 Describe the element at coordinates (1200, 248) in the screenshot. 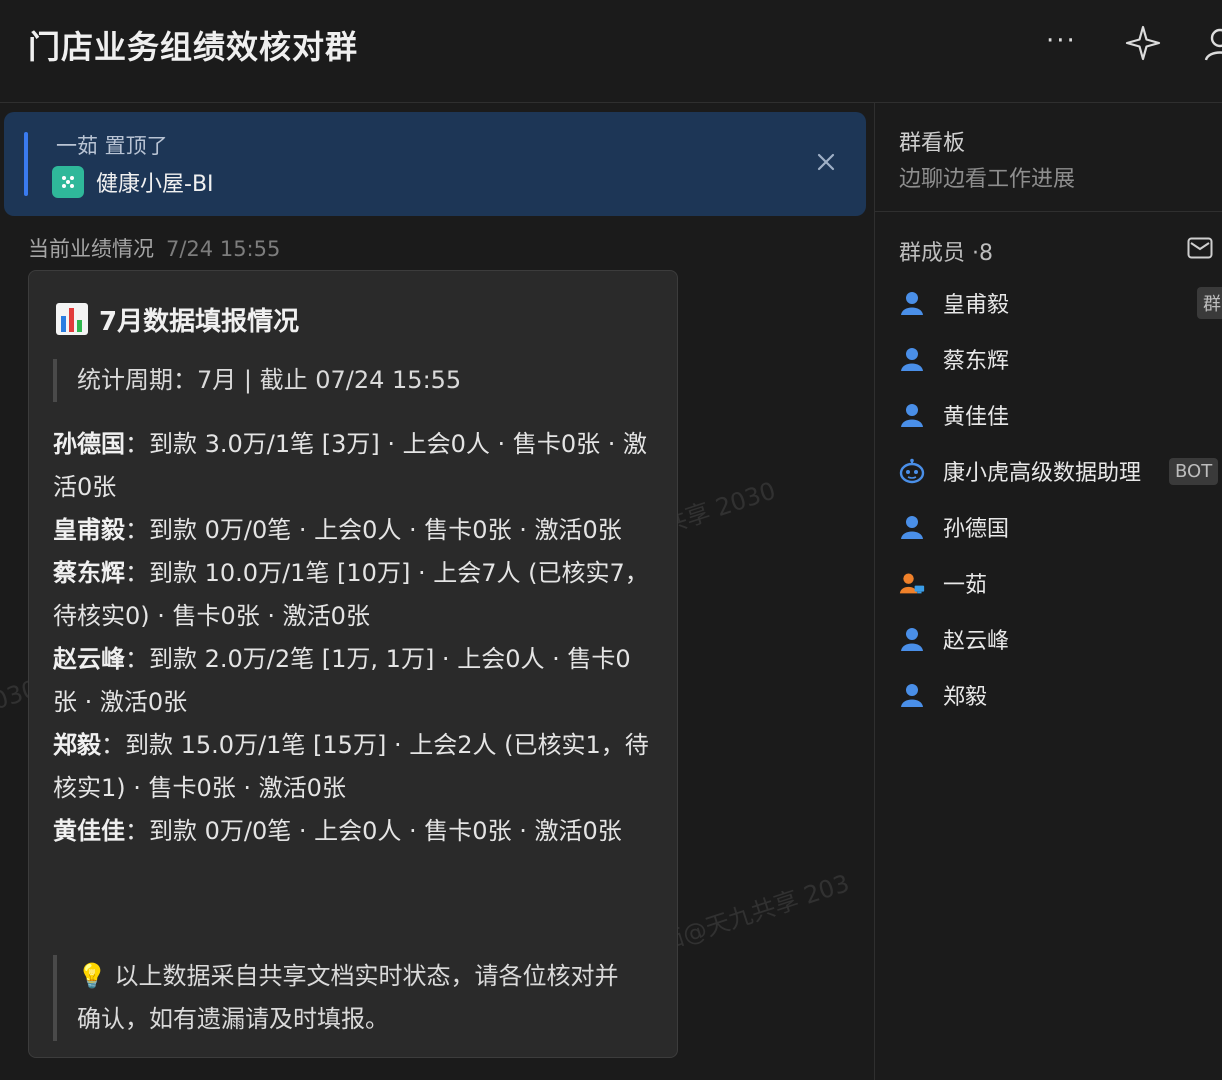

I see `mail-icon` at that location.